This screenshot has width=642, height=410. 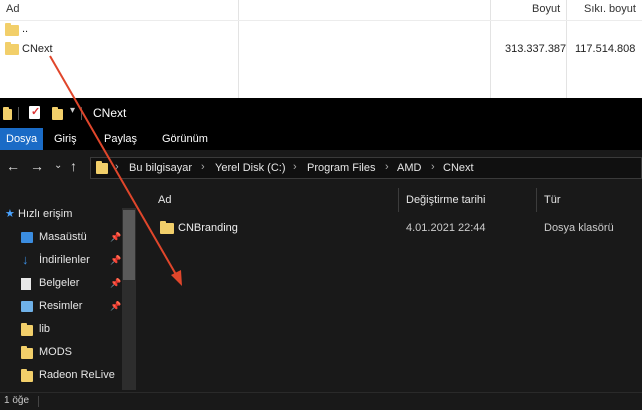 I want to click on quick-access-toolbar-dropdown-icon: ▾, so click(x=72, y=110).